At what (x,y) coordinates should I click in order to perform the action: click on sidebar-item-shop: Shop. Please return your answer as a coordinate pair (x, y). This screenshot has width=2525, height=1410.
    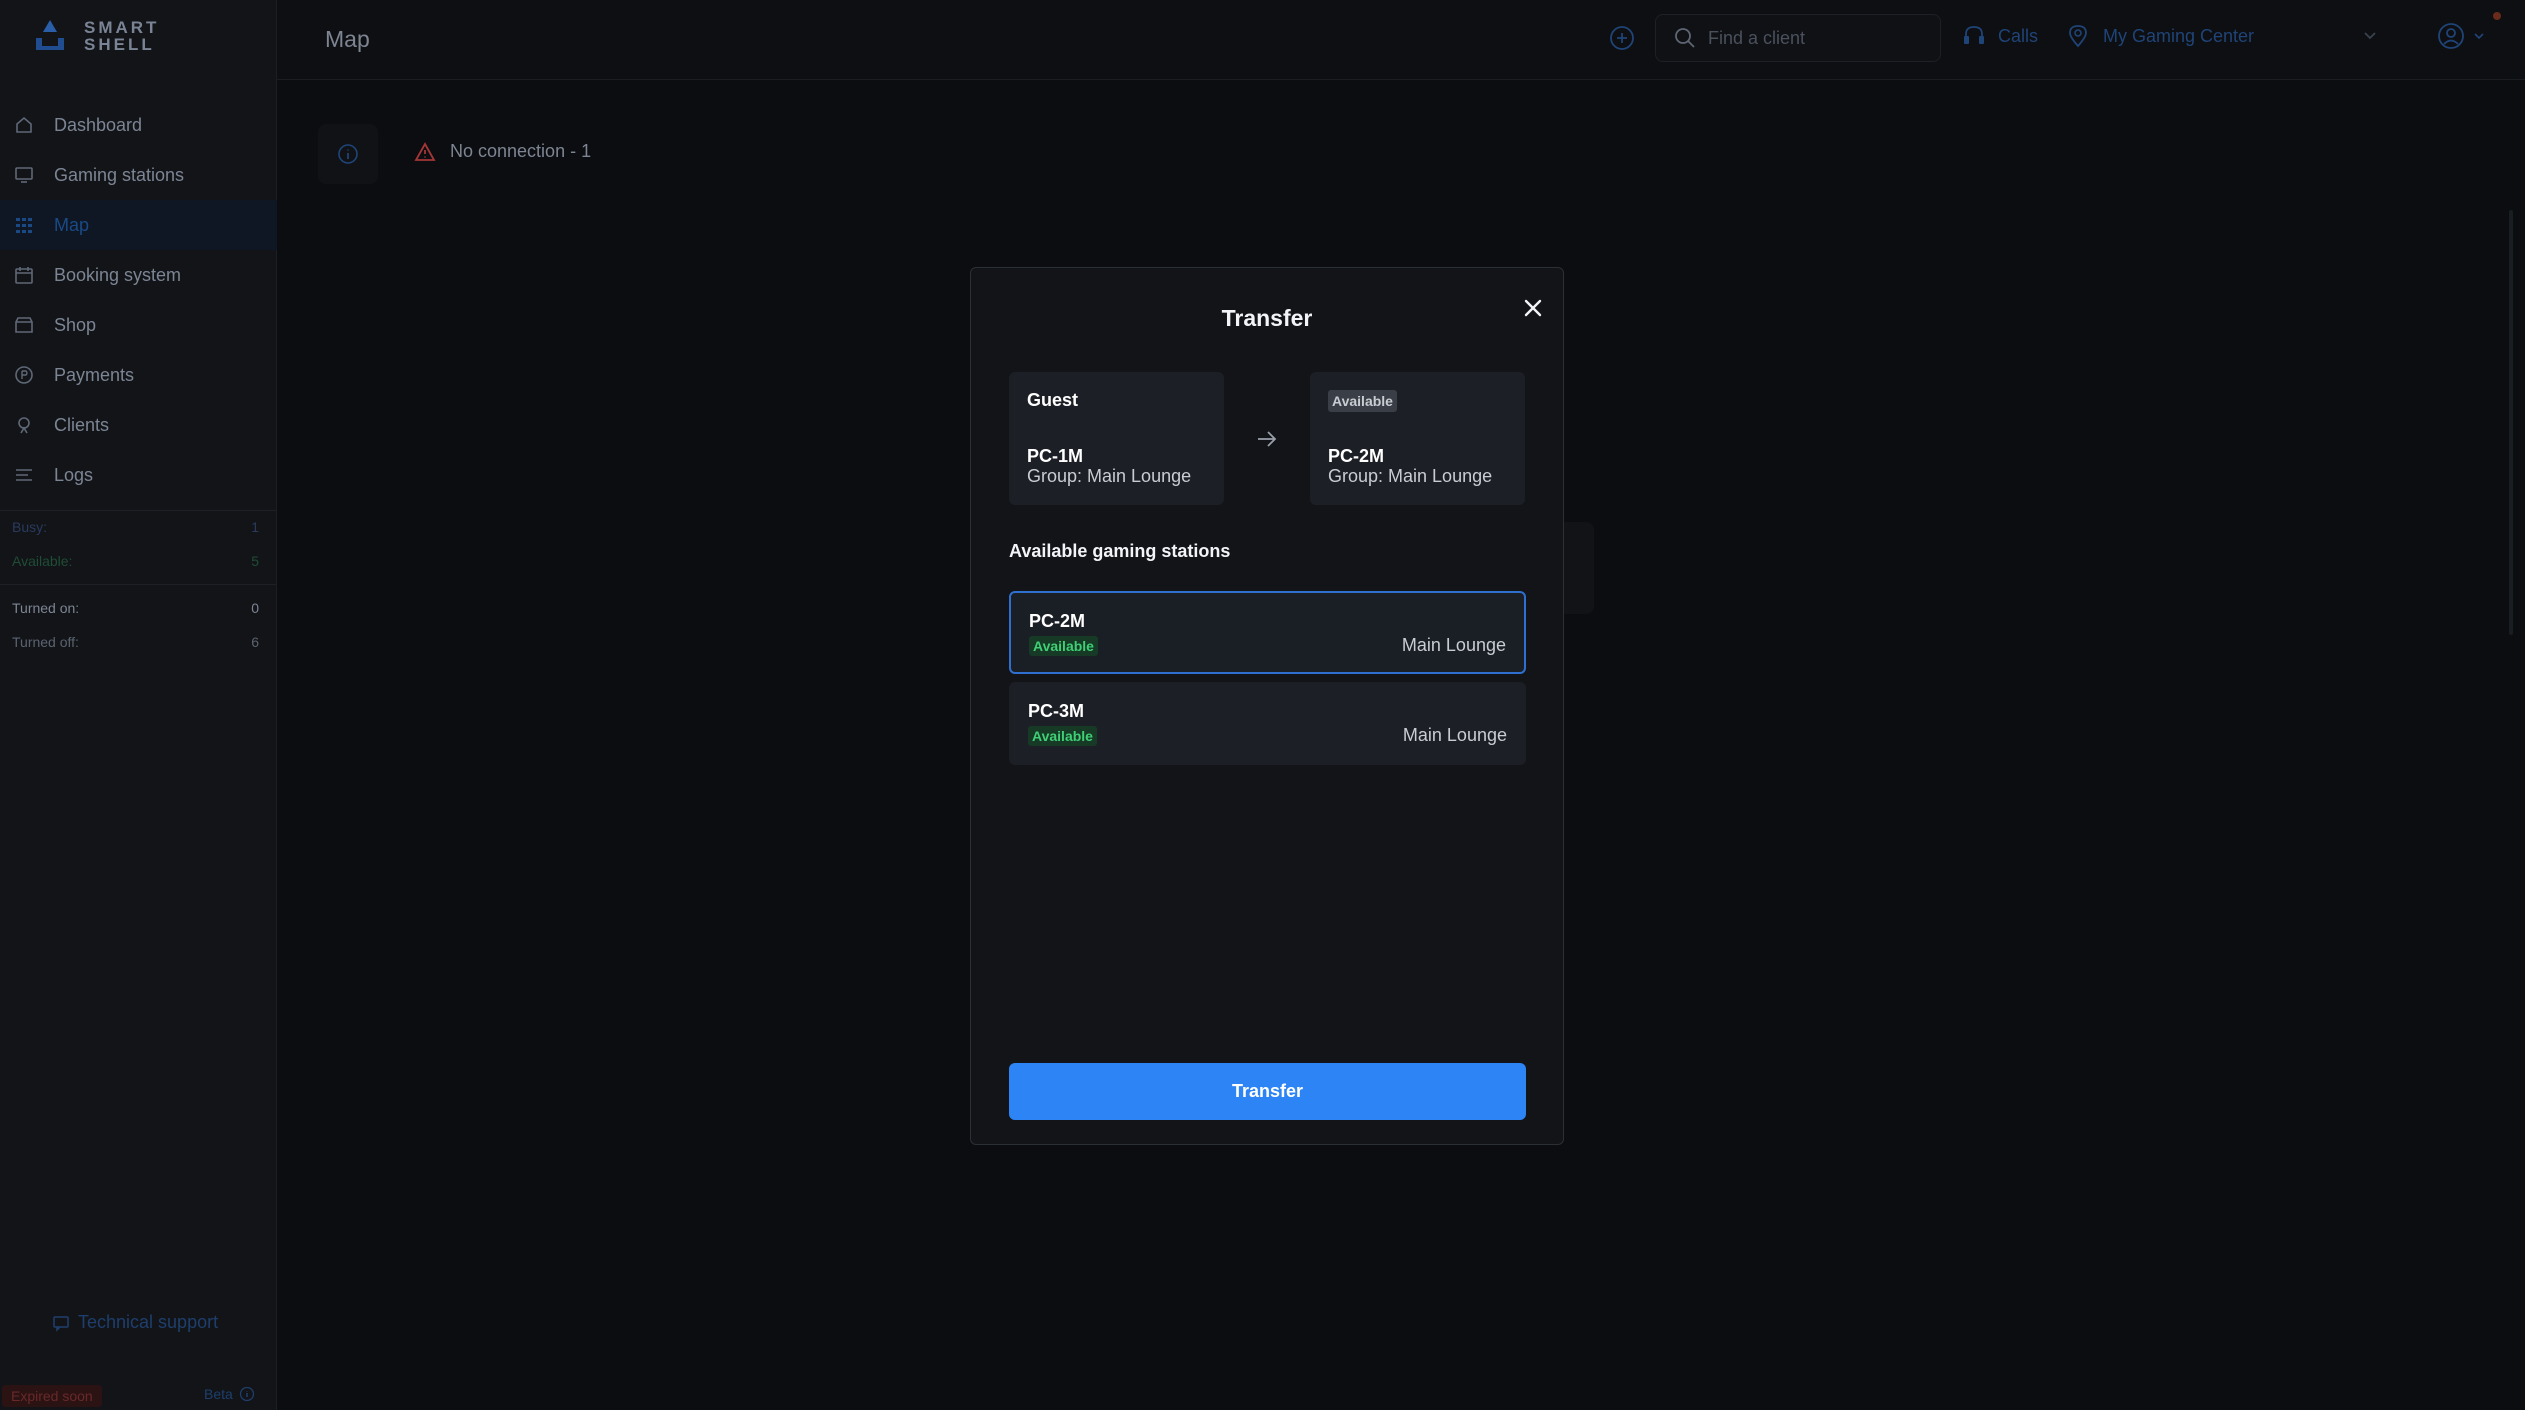
    Looking at the image, I should click on (138, 325).